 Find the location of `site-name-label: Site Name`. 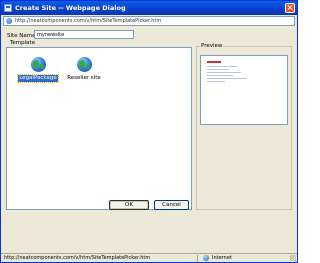

site-name-label: Site Name is located at coordinates (21, 36).